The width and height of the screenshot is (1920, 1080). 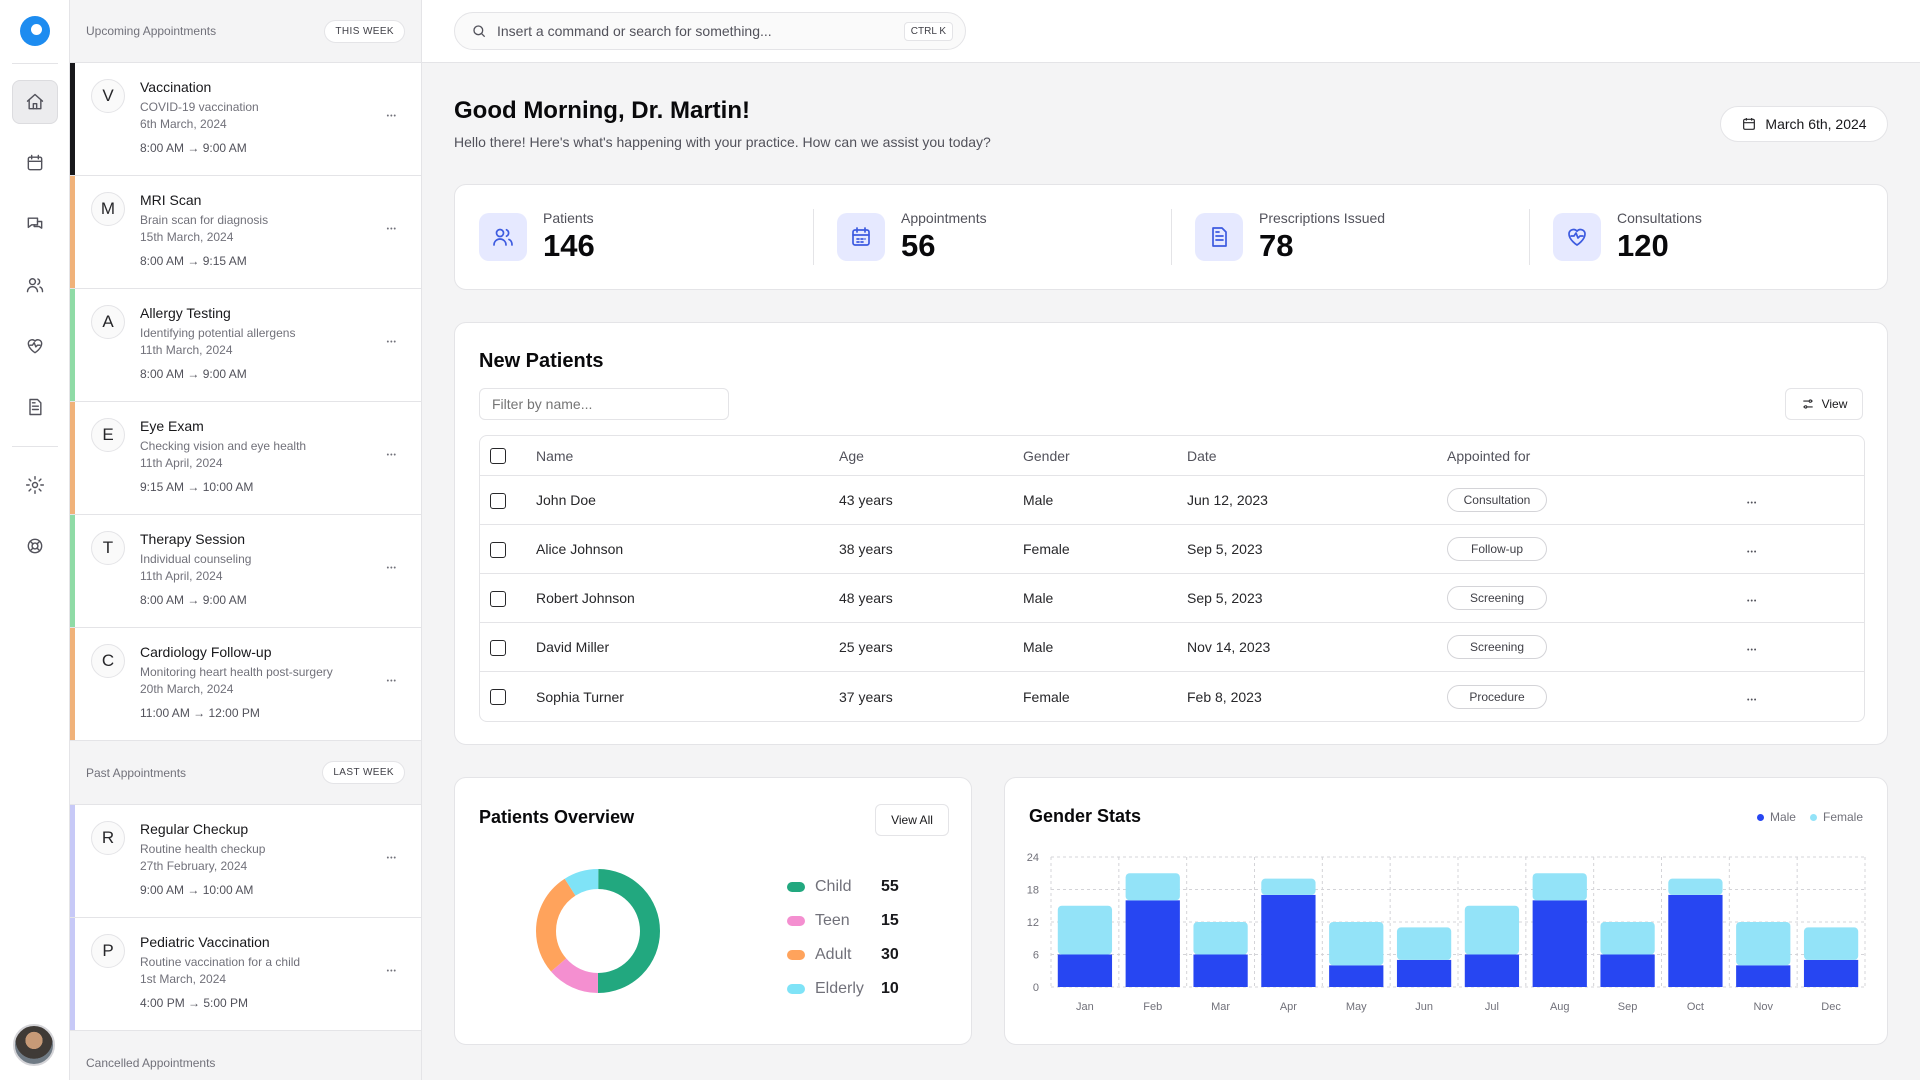 I want to click on stat-consultations: Consultations 120, so click(x=1708, y=237).